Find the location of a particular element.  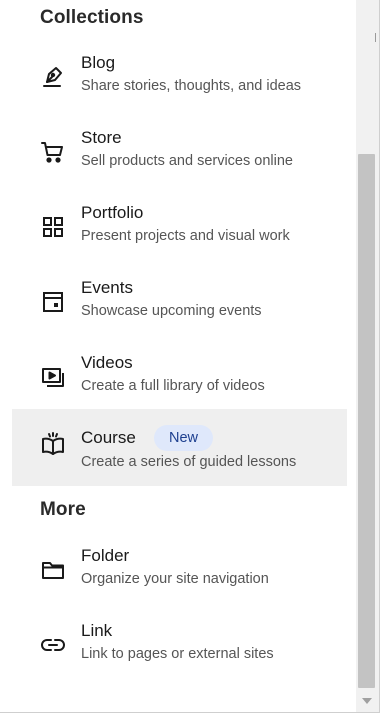

item-description: Showcase upcoming events is located at coordinates (171, 311).